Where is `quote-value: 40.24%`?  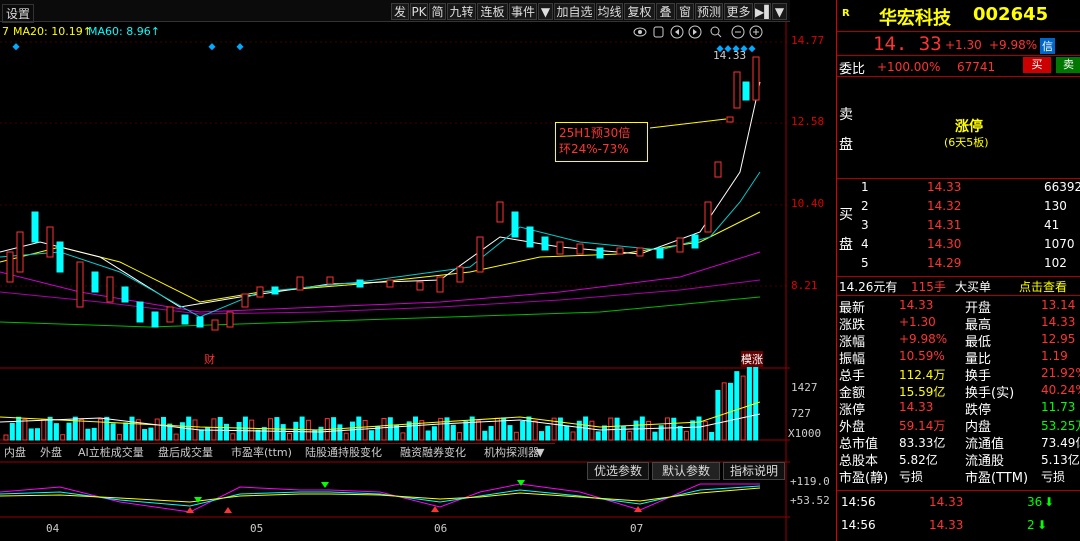
quote-value: 40.24% is located at coordinates (1060, 390).